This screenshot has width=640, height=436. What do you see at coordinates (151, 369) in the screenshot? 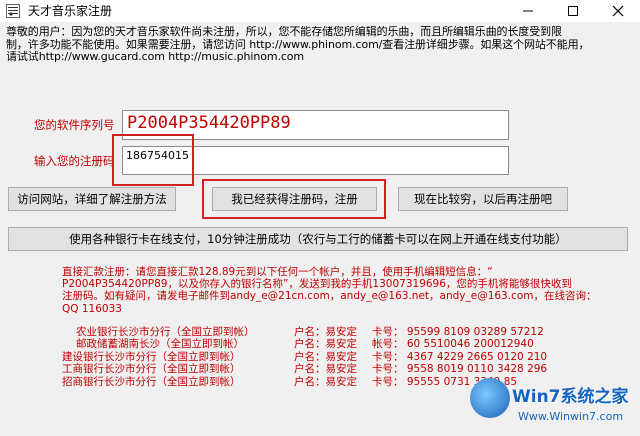
I see `bank-name: 工商银行长沙市分行（全国立即到帐）` at bounding box center [151, 369].